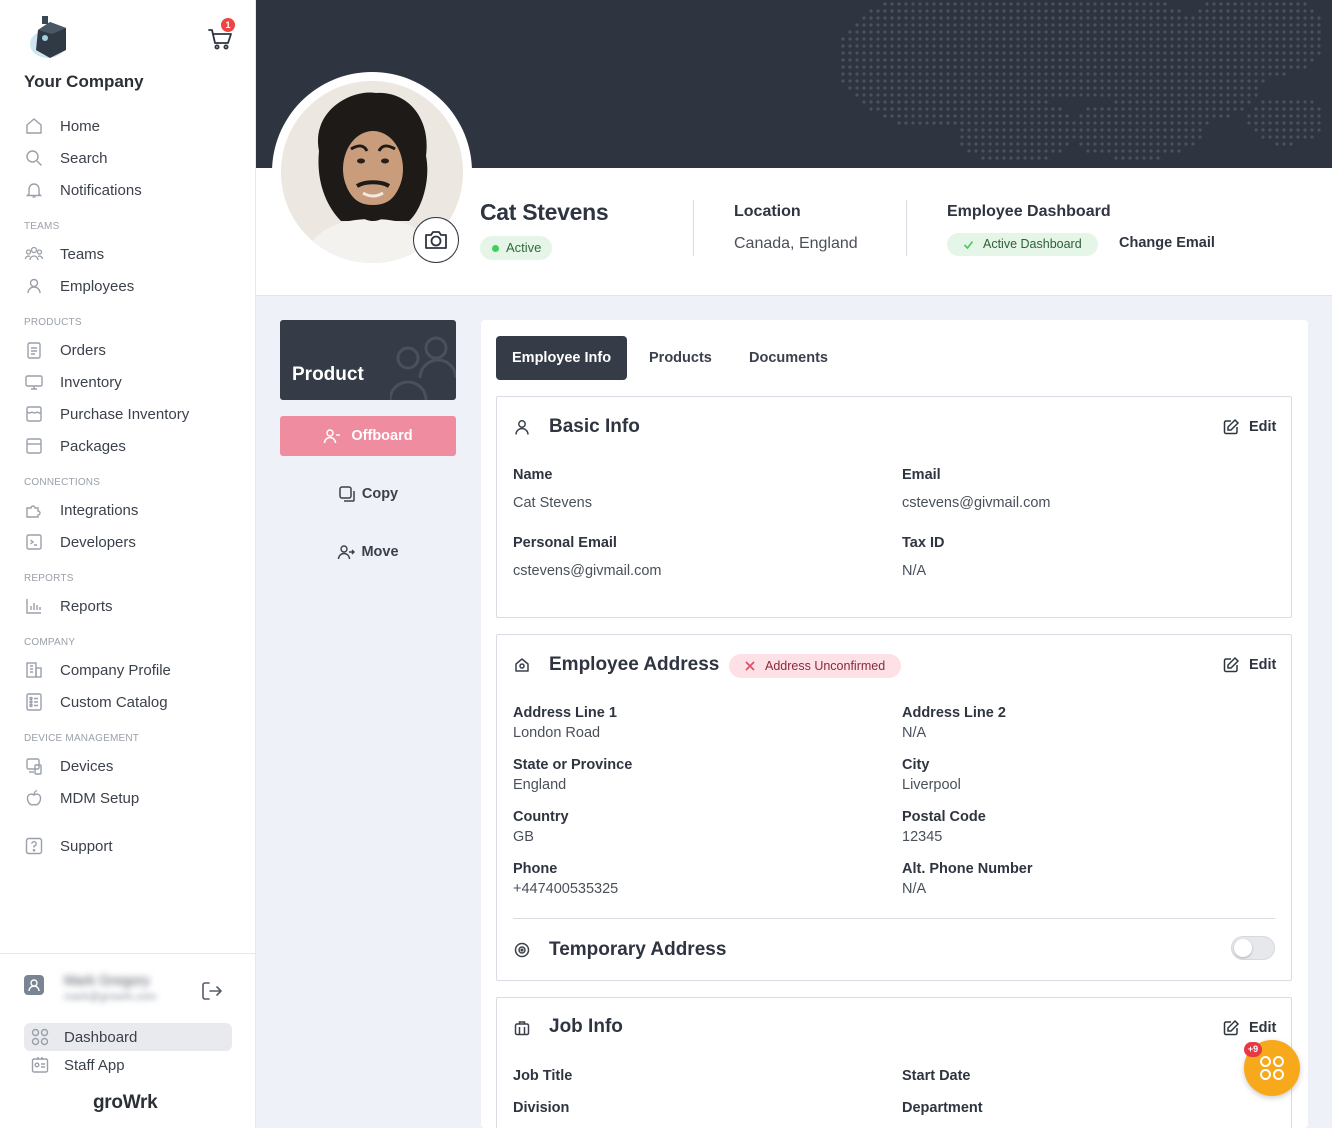  Describe the element at coordinates (436, 240) in the screenshot. I see `change-photo-button` at that location.